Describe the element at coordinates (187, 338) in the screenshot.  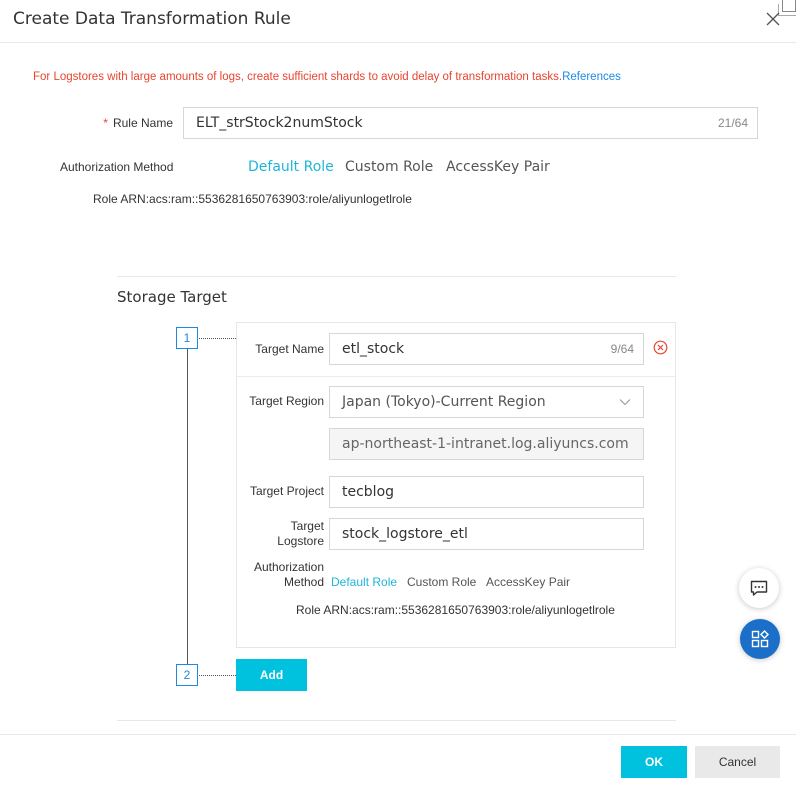
I see `step-1-badge: 1` at that location.